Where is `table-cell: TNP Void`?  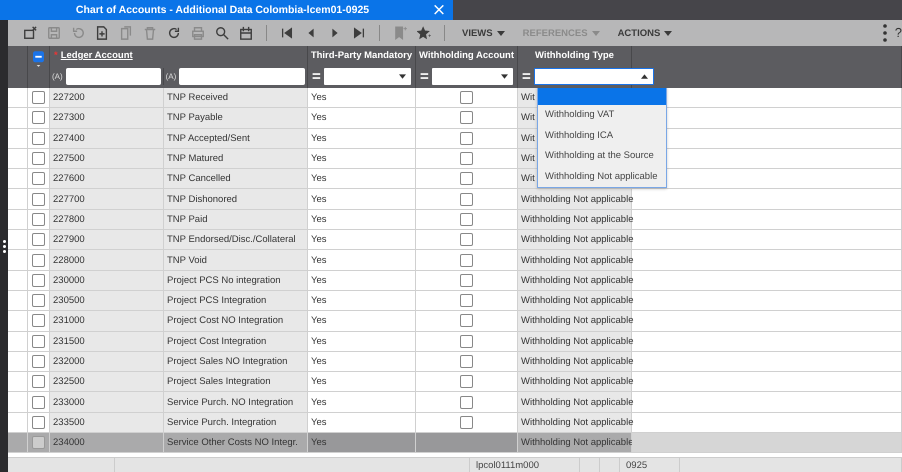
table-cell: TNP Void is located at coordinates (236, 260).